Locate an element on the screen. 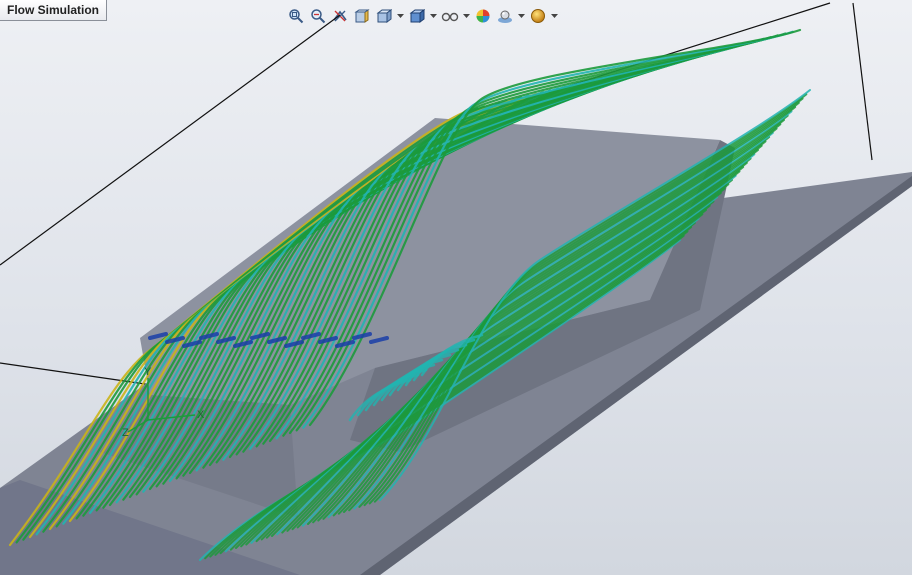  triad-y-label: Y is located at coordinates (148, 372).